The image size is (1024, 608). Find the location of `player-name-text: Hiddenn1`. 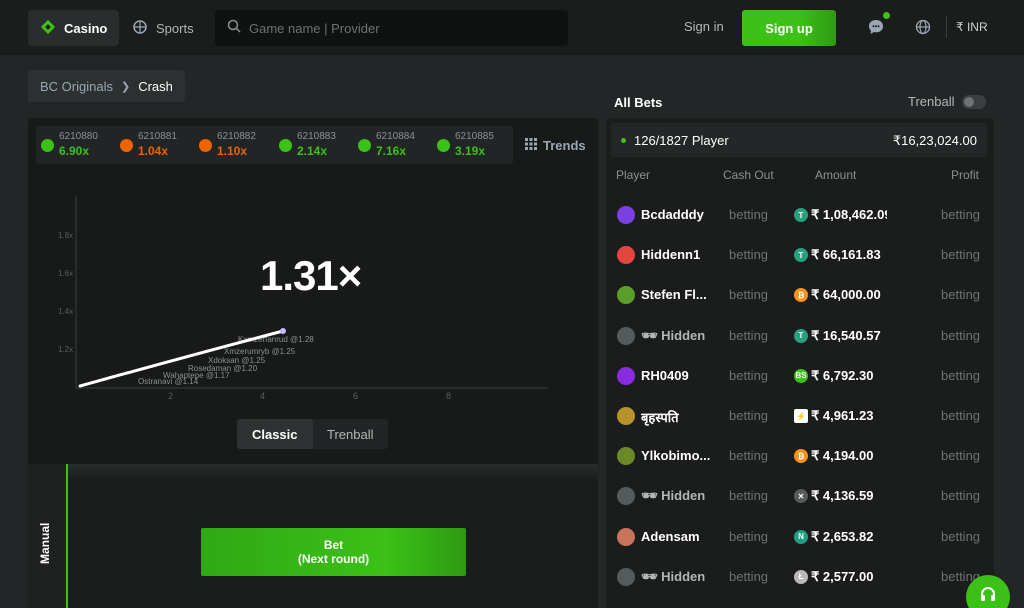

player-name-text: Hiddenn1 is located at coordinates (671, 255).